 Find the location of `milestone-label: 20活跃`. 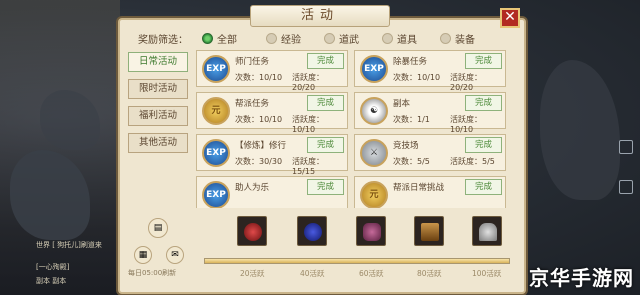

milestone-label: 20活跃 is located at coordinates (252, 273).